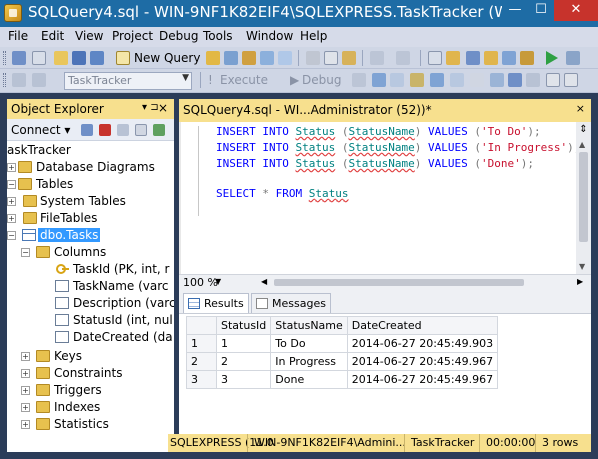 This screenshot has width=598, height=459. I want to click on solution-explorer-icon, so click(473, 58).